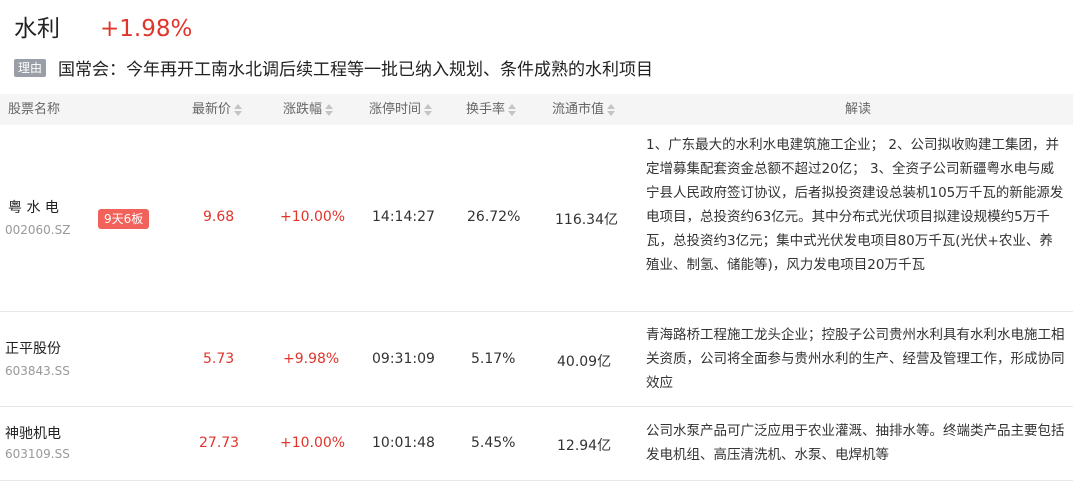 This screenshot has width=1073, height=487. Describe the element at coordinates (37, 371) in the screenshot. I see `stock-code: 603843.SS` at that location.